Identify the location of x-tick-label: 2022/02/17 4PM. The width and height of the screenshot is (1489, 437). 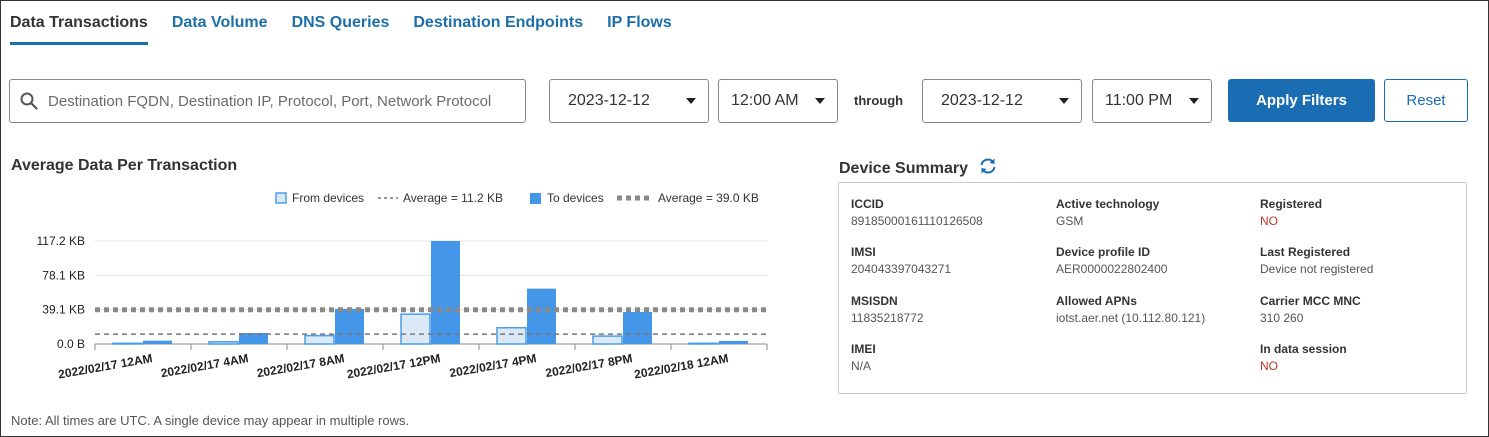
(492, 365).